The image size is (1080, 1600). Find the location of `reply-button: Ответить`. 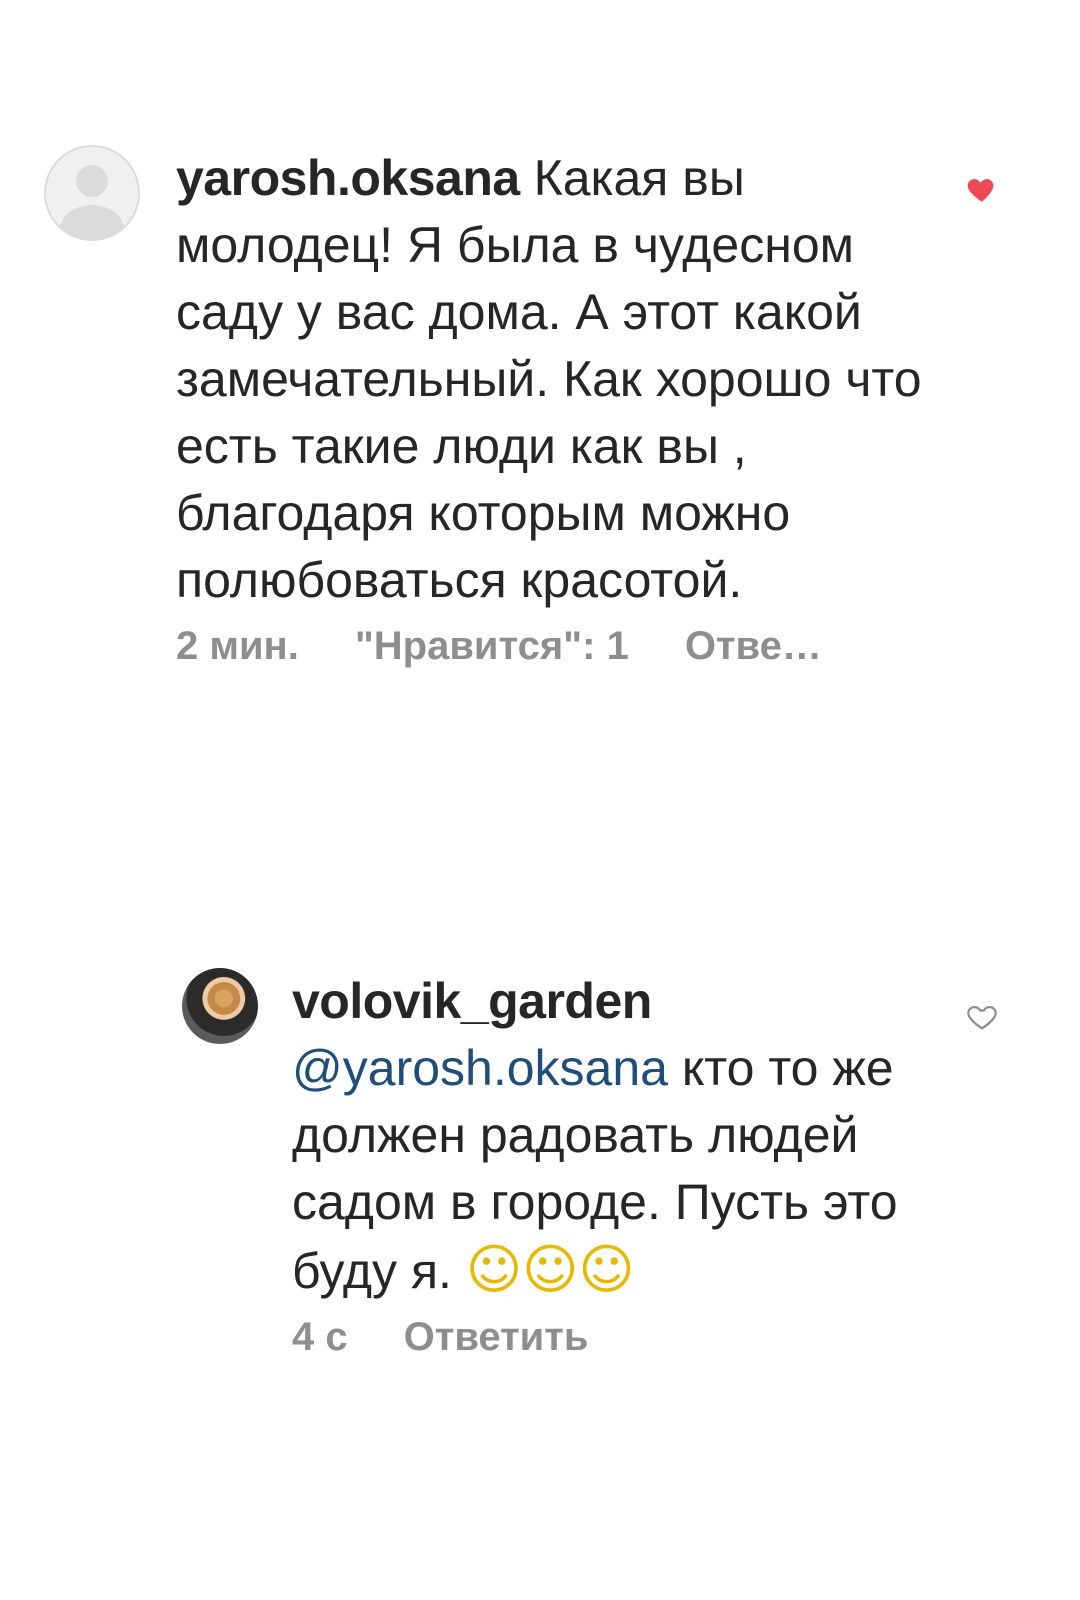

reply-button: Ответить is located at coordinates (496, 1337).